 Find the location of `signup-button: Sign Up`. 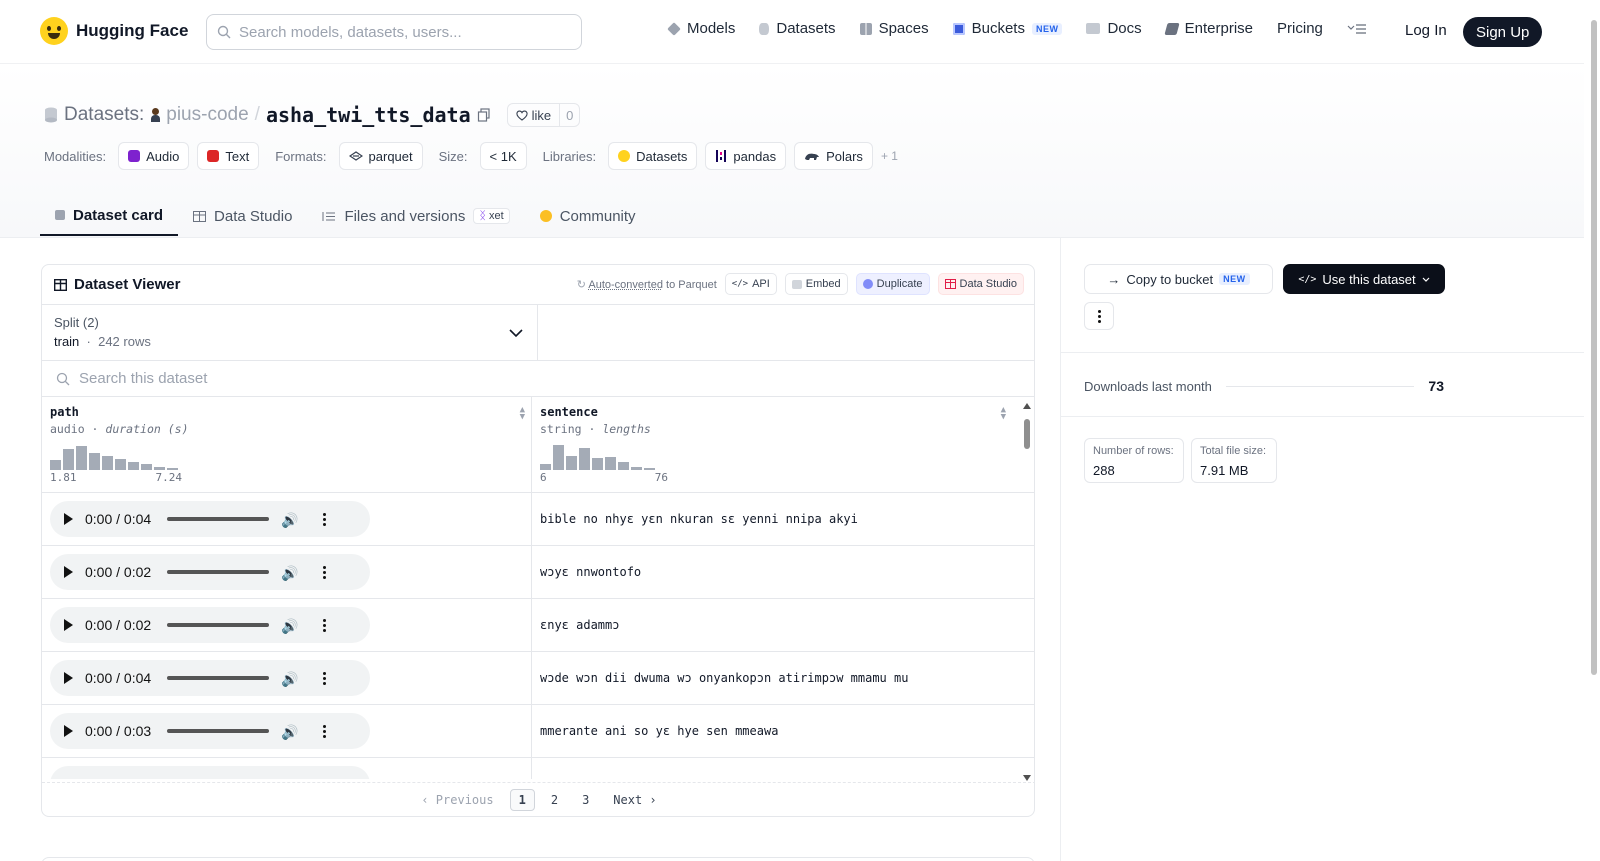

signup-button: Sign Up is located at coordinates (1502, 32).